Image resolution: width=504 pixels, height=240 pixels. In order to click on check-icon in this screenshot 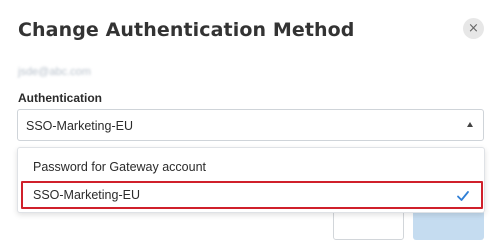, I will do `click(463, 196)`.